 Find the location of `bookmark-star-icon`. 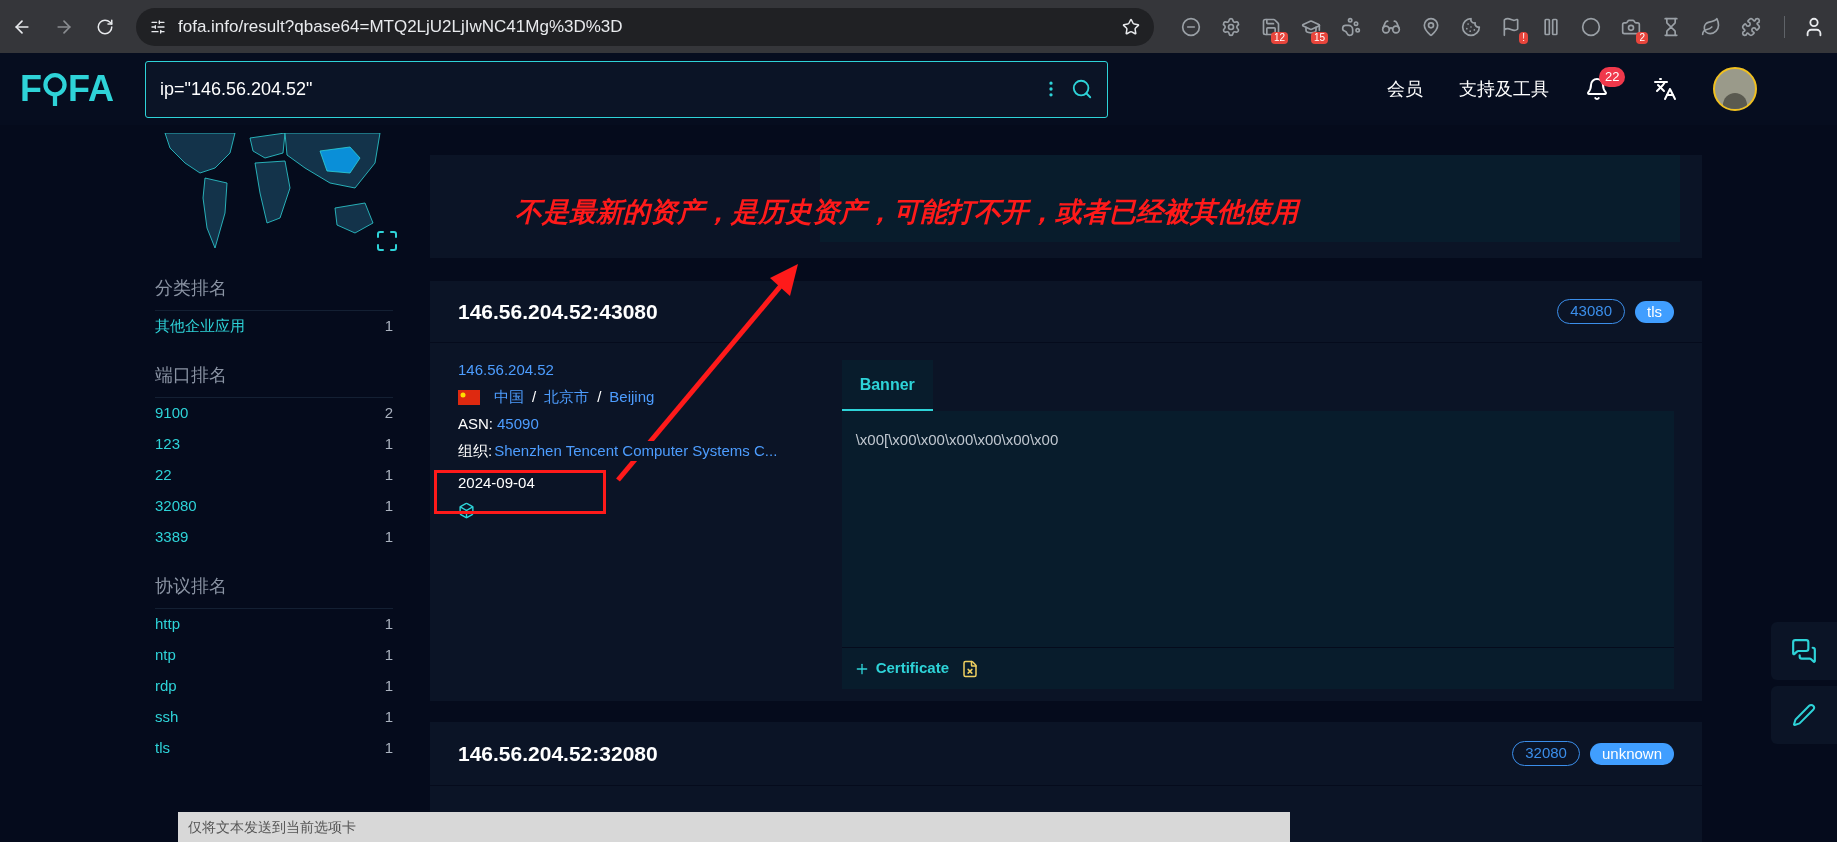

bookmark-star-icon is located at coordinates (1131, 26).